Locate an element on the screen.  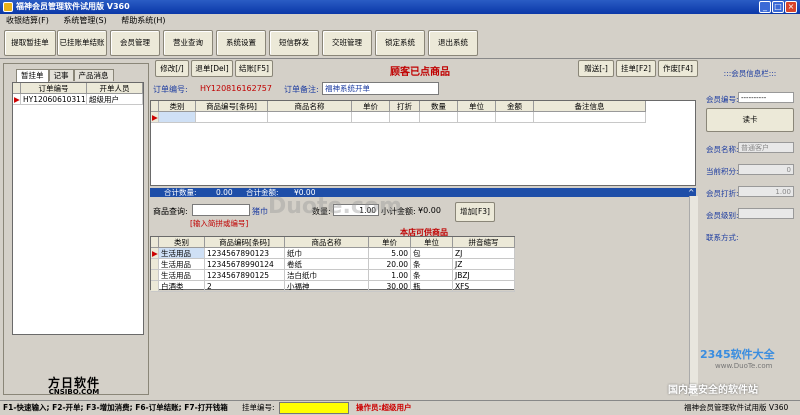
product-name: 纸巾 is located at coordinates (327, 253).